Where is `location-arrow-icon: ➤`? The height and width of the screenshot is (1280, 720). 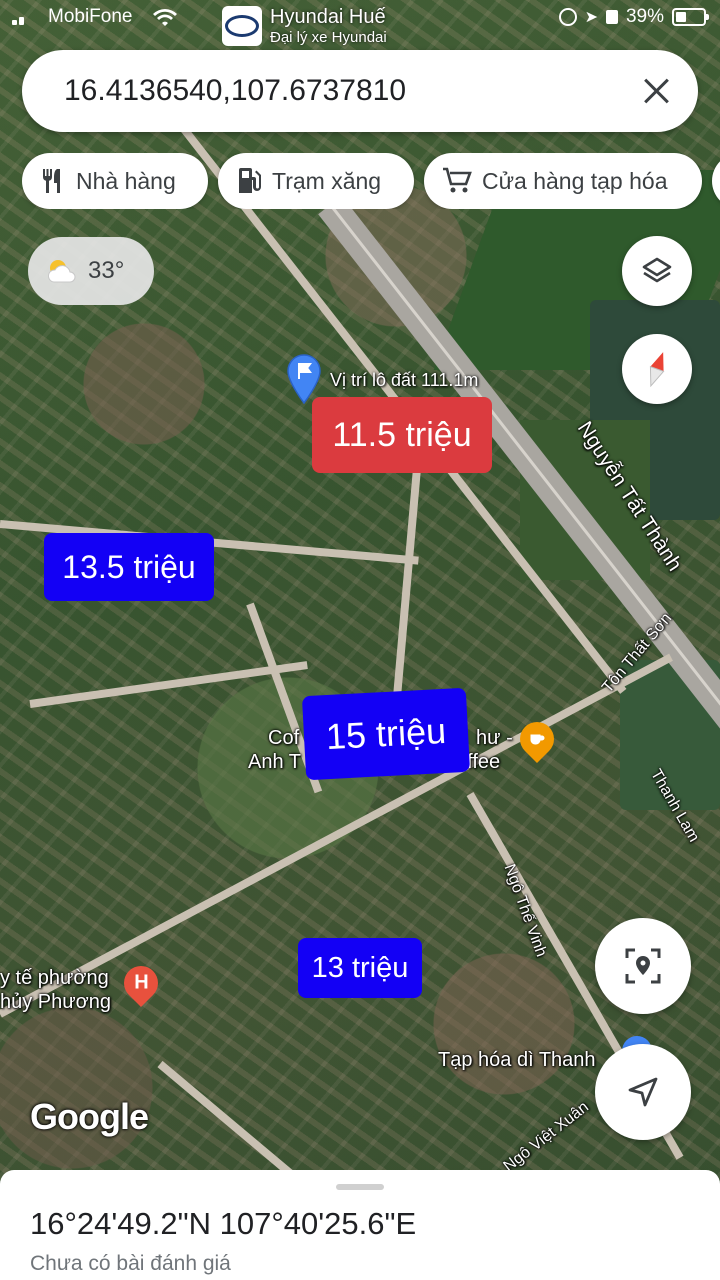 location-arrow-icon: ➤ is located at coordinates (591, 17).